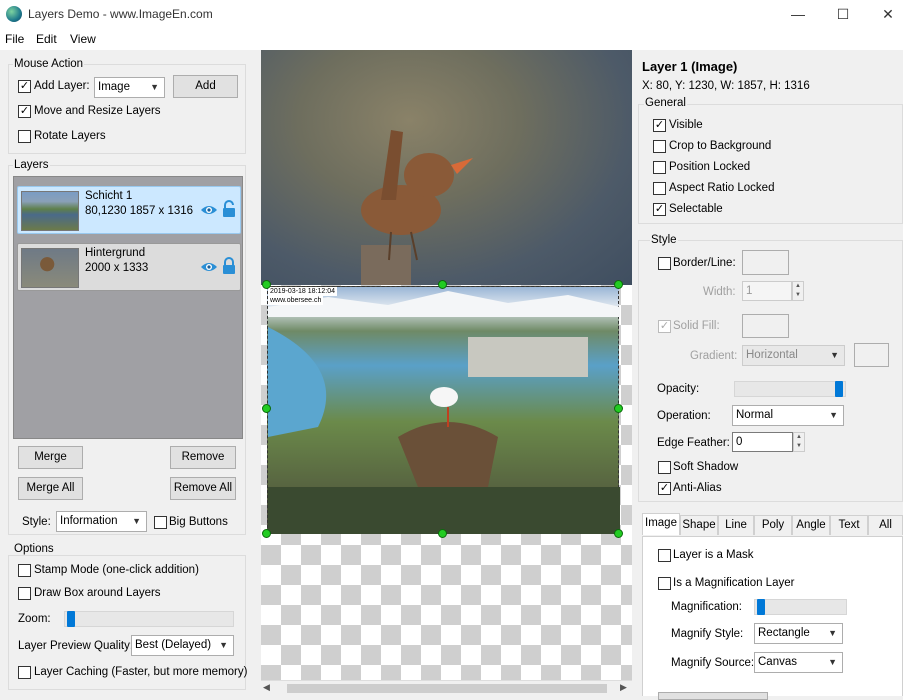 The image size is (903, 700). Describe the element at coordinates (129, 267) in the screenshot. I see `layer-item: Hintergrund 2000 x 1333` at that location.